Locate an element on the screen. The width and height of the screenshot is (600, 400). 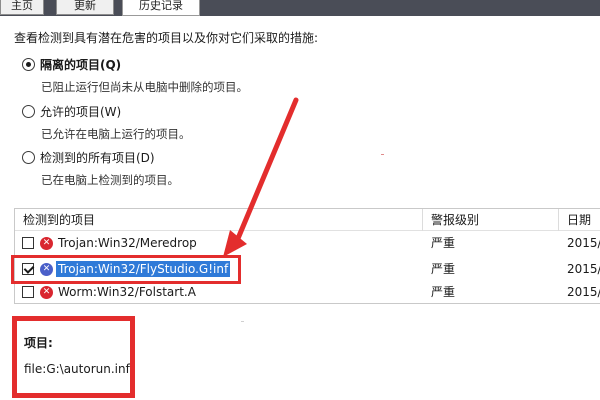
option-allowed: 允许的项目(W) is located at coordinates (71, 111).